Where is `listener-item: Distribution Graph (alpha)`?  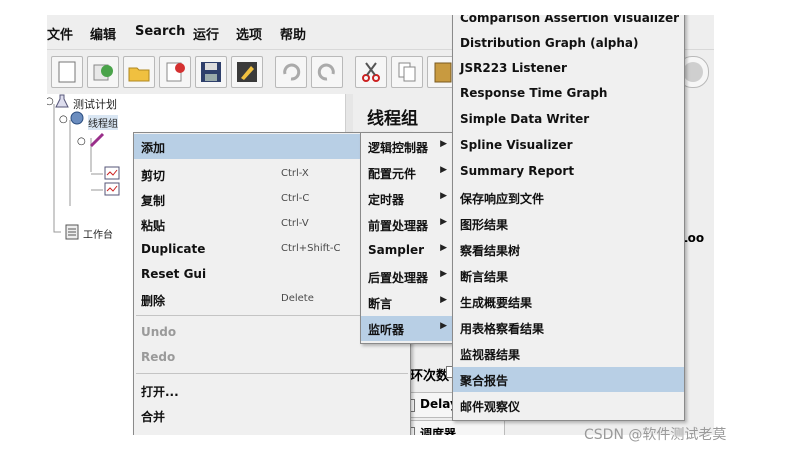
listener-item: Distribution Graph (alpha) is located at coordinates (568, 43).